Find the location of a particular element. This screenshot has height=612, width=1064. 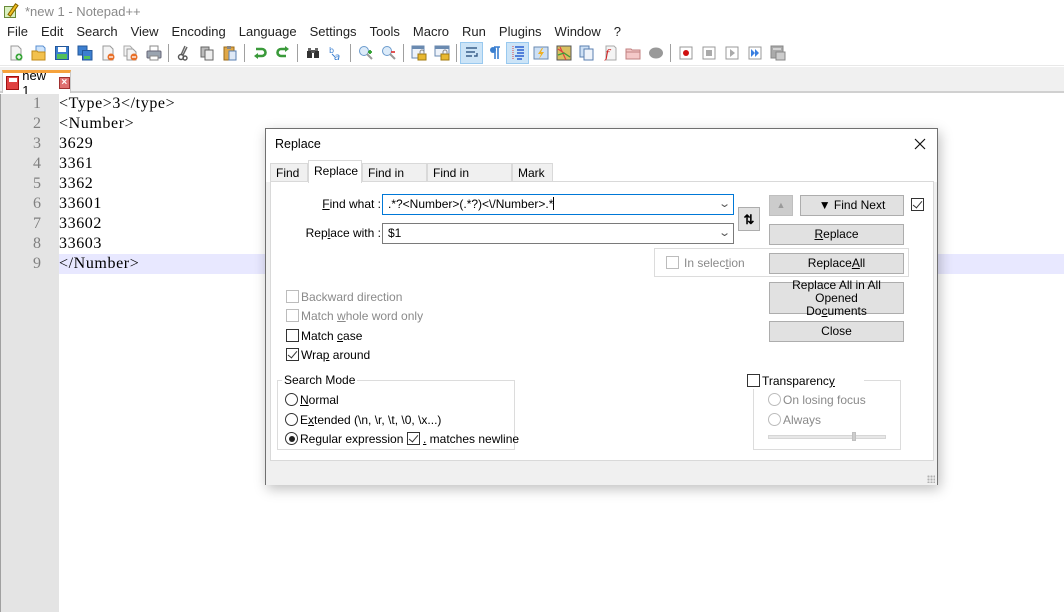

line-number: 1 is located at coordinates (37, 103).